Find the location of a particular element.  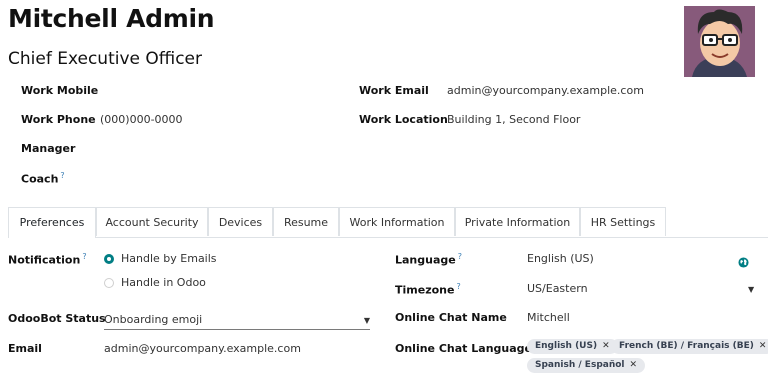

online-chat-language-label: Online Chat Language is located at coordinates (463, 348).